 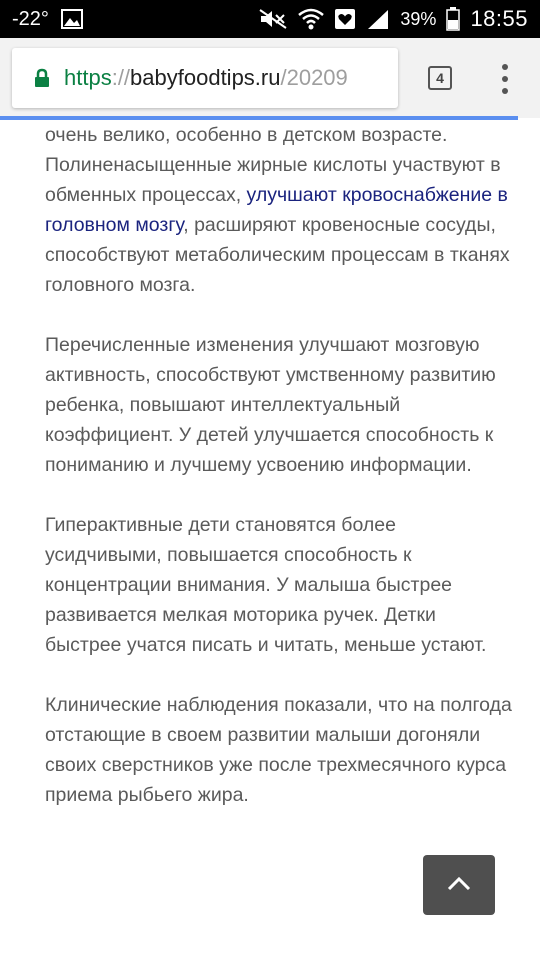 I want to click on chevron-up-icon, so click(x=459, y=885).